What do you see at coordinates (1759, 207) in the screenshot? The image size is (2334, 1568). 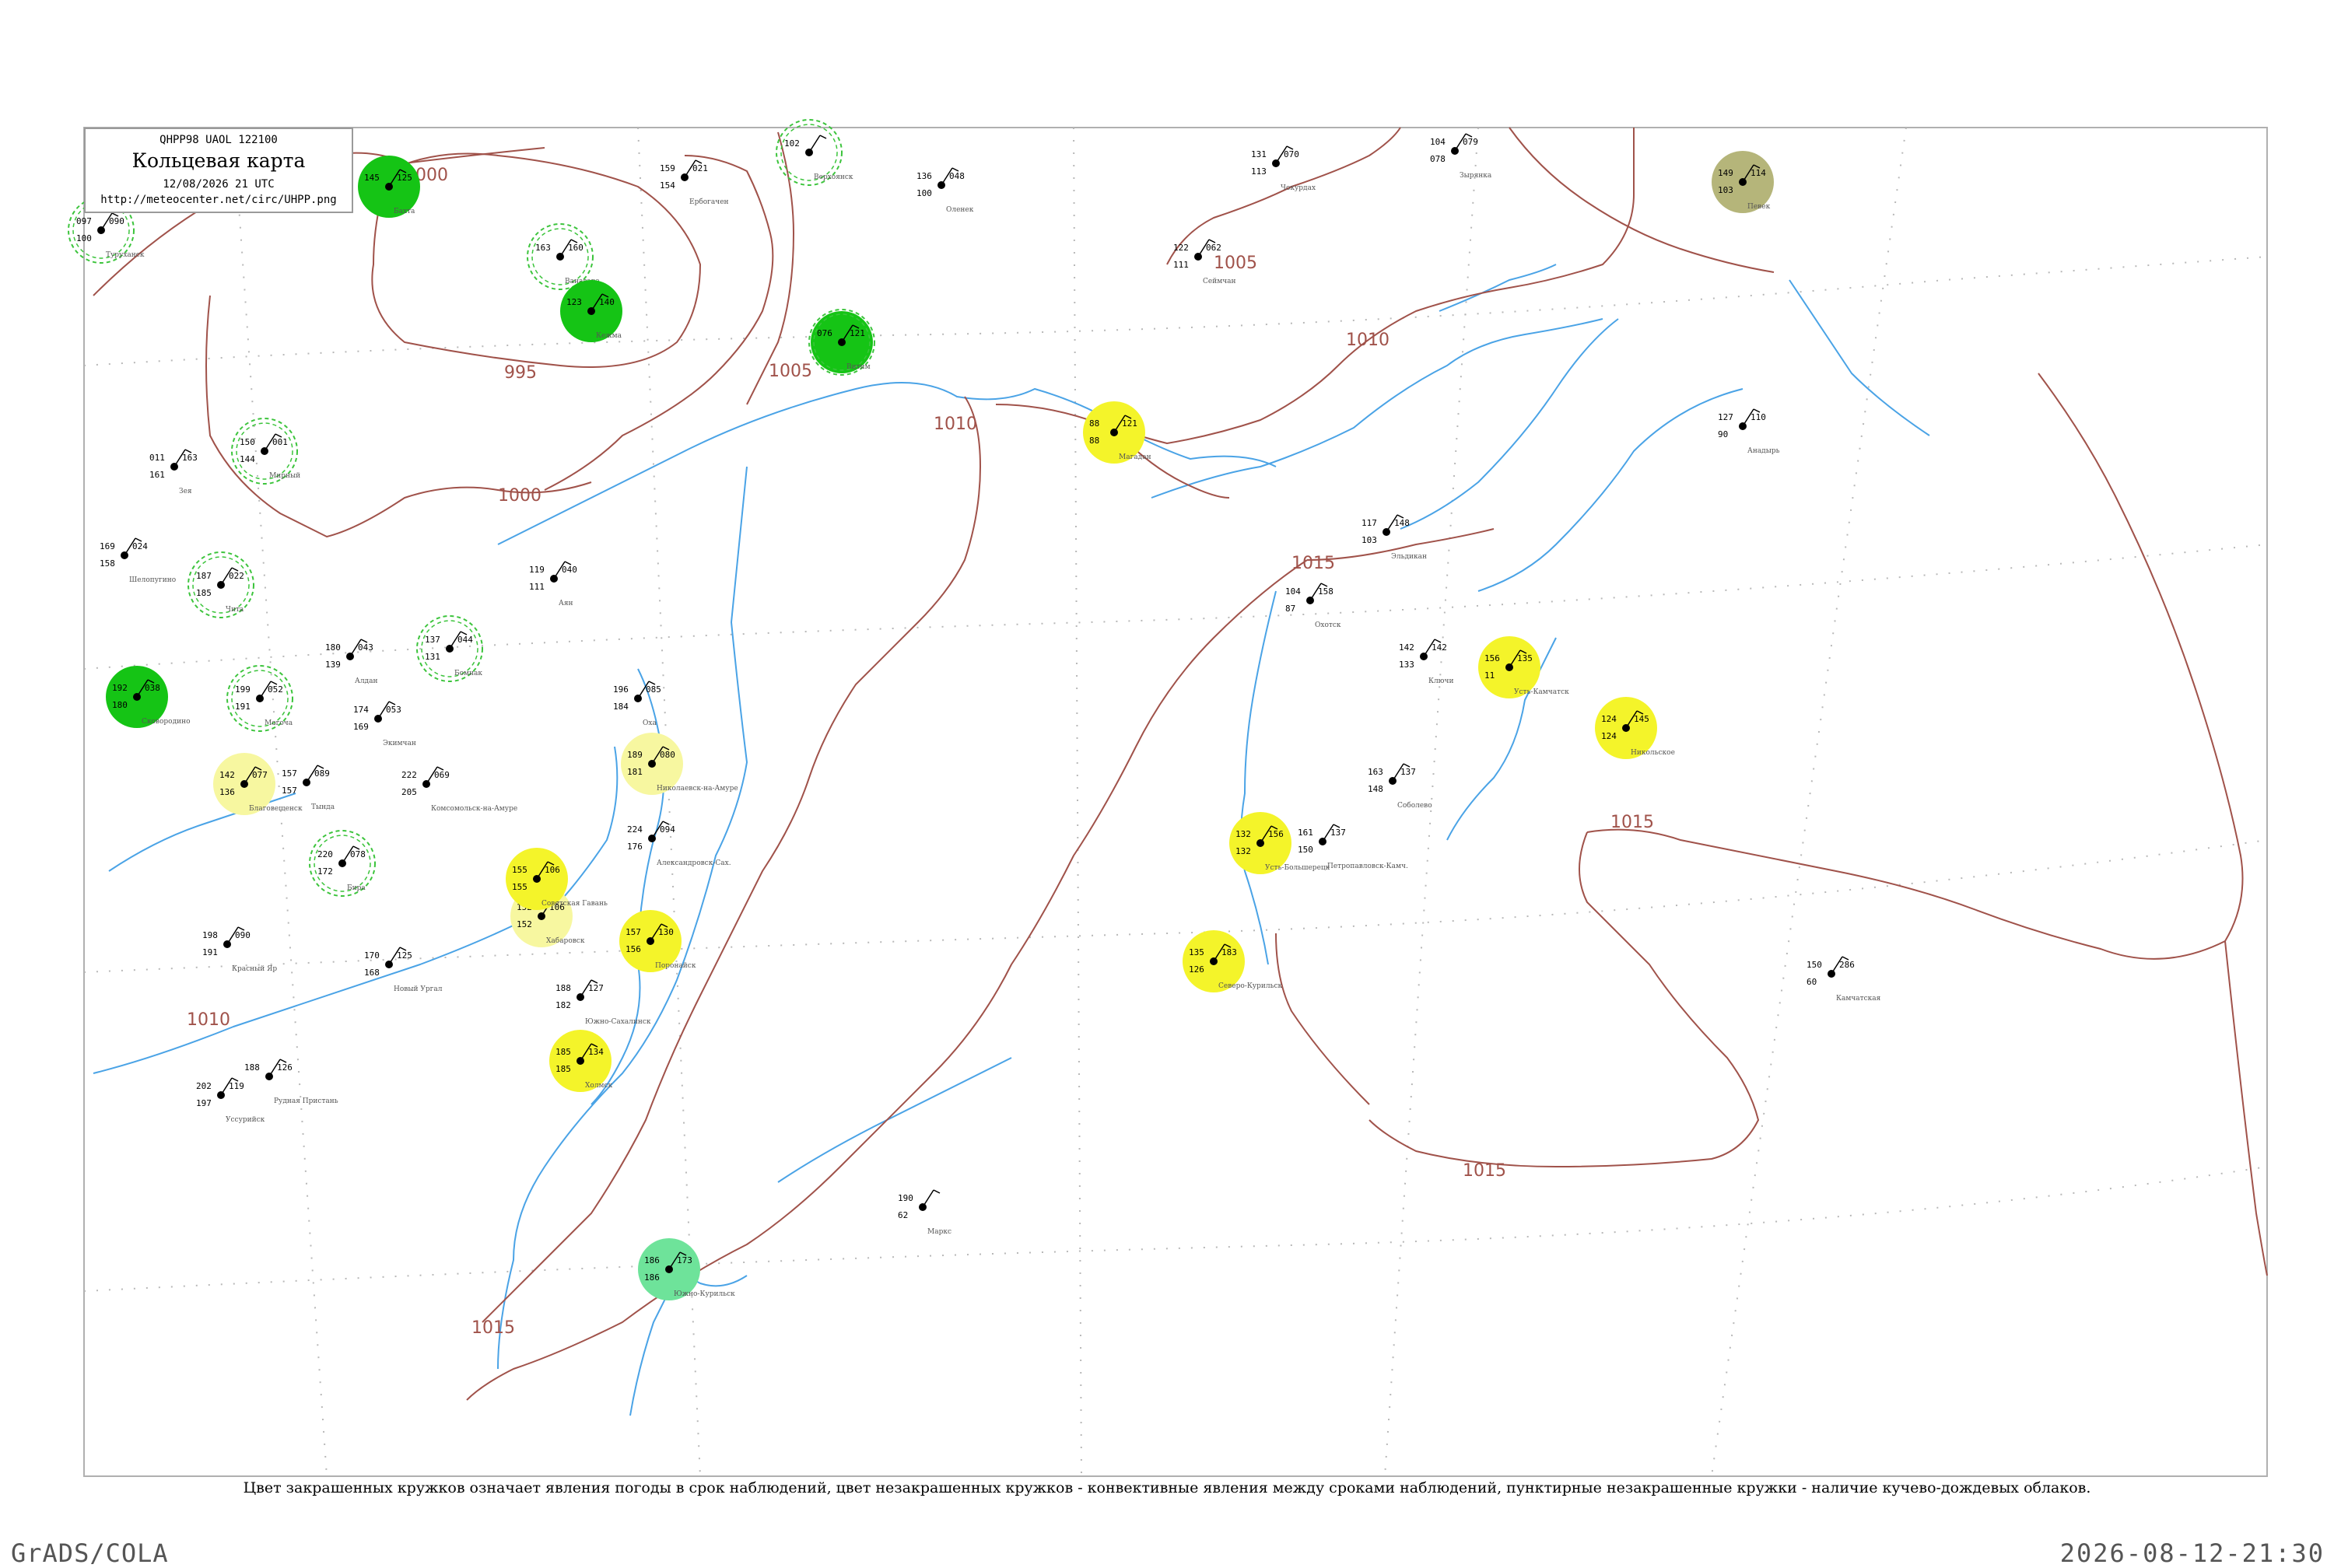 I see `station-name: Певек` at bounding box center [1759, 207].